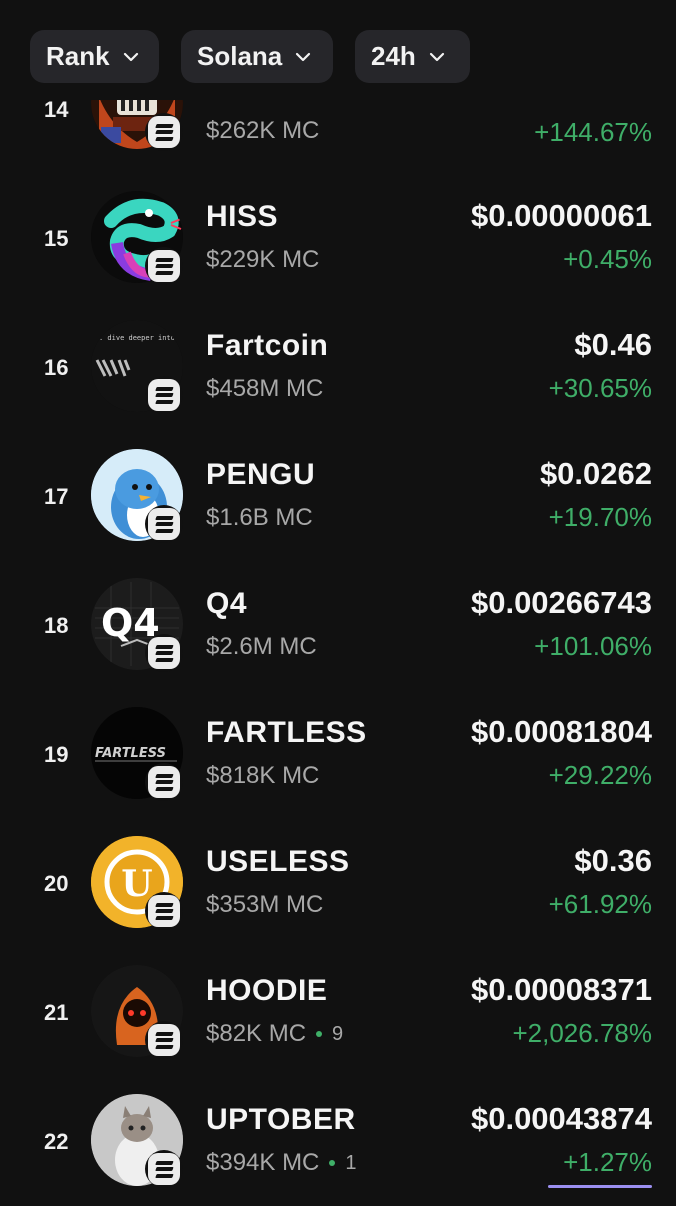 This screenshot has width=676, height=1206. I want to click on price-change: +29.22%, so click(600, 775).